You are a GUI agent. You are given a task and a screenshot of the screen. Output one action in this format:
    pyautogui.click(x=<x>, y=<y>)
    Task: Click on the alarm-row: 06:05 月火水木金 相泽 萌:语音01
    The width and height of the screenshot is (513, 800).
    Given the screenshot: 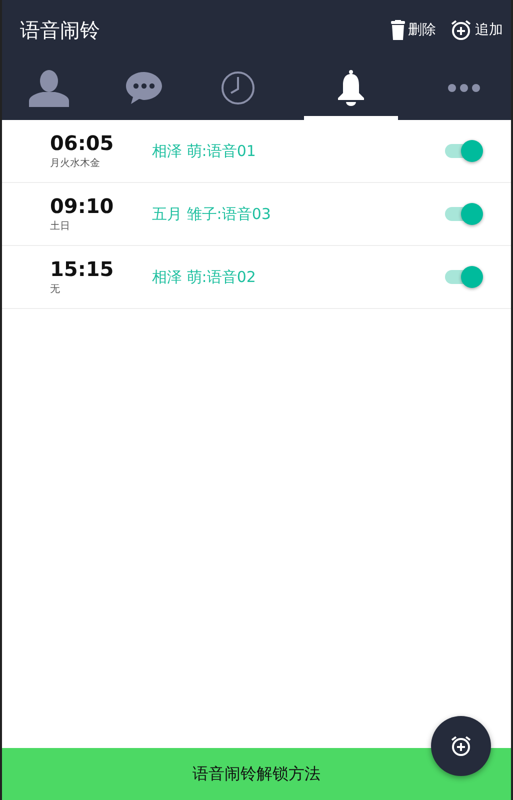 What is the action you would take?
    pyautogui.click(x=256, y=151)
    